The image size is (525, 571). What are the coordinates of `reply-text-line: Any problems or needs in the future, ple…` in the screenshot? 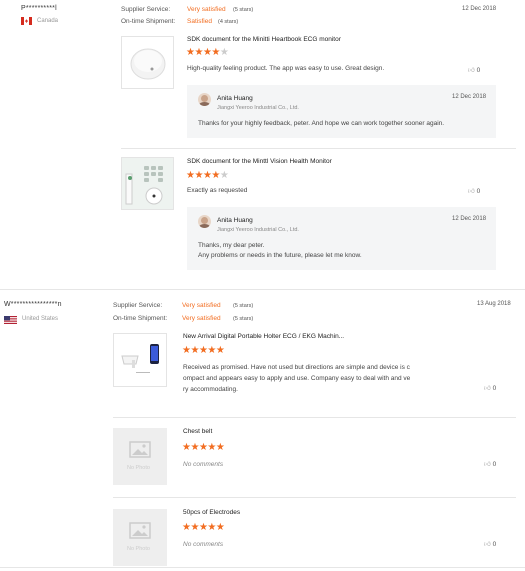 It's located at (280, 255).